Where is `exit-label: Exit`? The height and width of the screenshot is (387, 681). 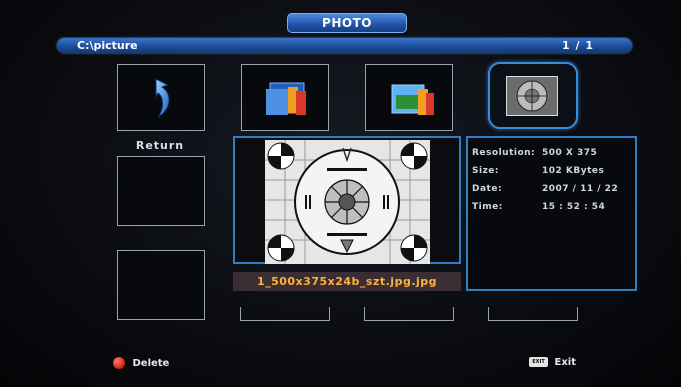
exit-label: Exit is located at coordinates (565, 362).